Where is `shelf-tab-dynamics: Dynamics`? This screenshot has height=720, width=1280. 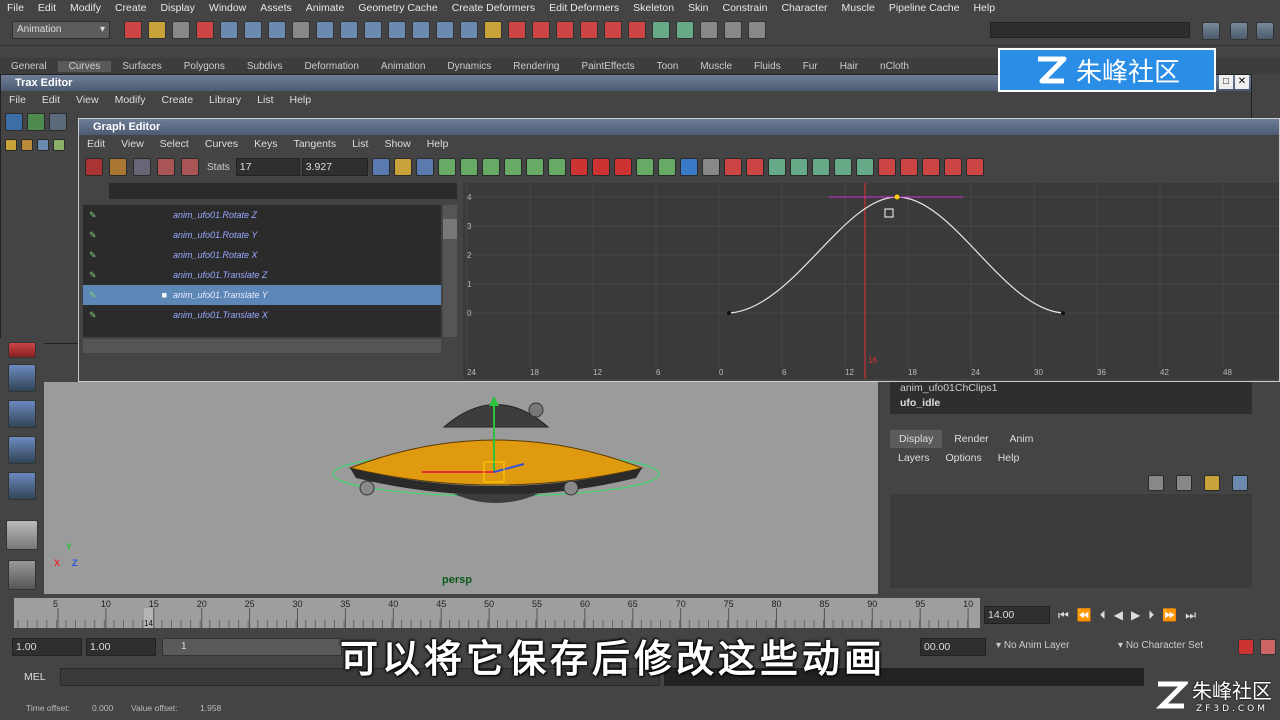
shelf-tab-dynamics: Dynamics is located at coordinates (469, 66).